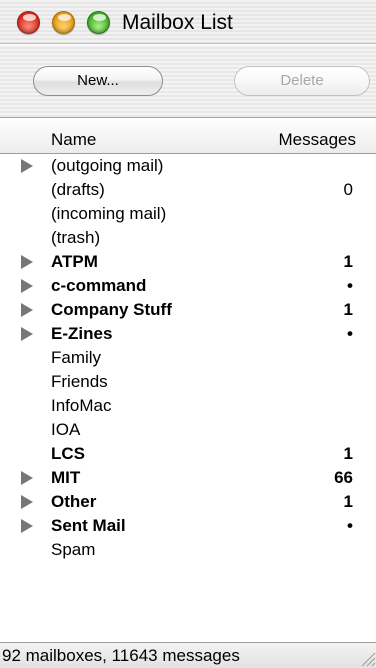 The width and height of the screenshot is (376, 668). Describe the element at coordinates (188, 262) in the screenshot. I see `mailbox-row: ATPM 1` at that location.